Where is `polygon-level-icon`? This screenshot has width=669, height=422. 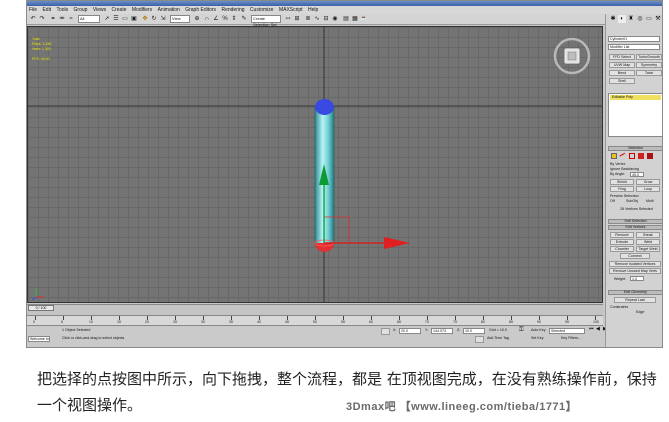
polygon-level-icon is located at coordinates (641, 156).